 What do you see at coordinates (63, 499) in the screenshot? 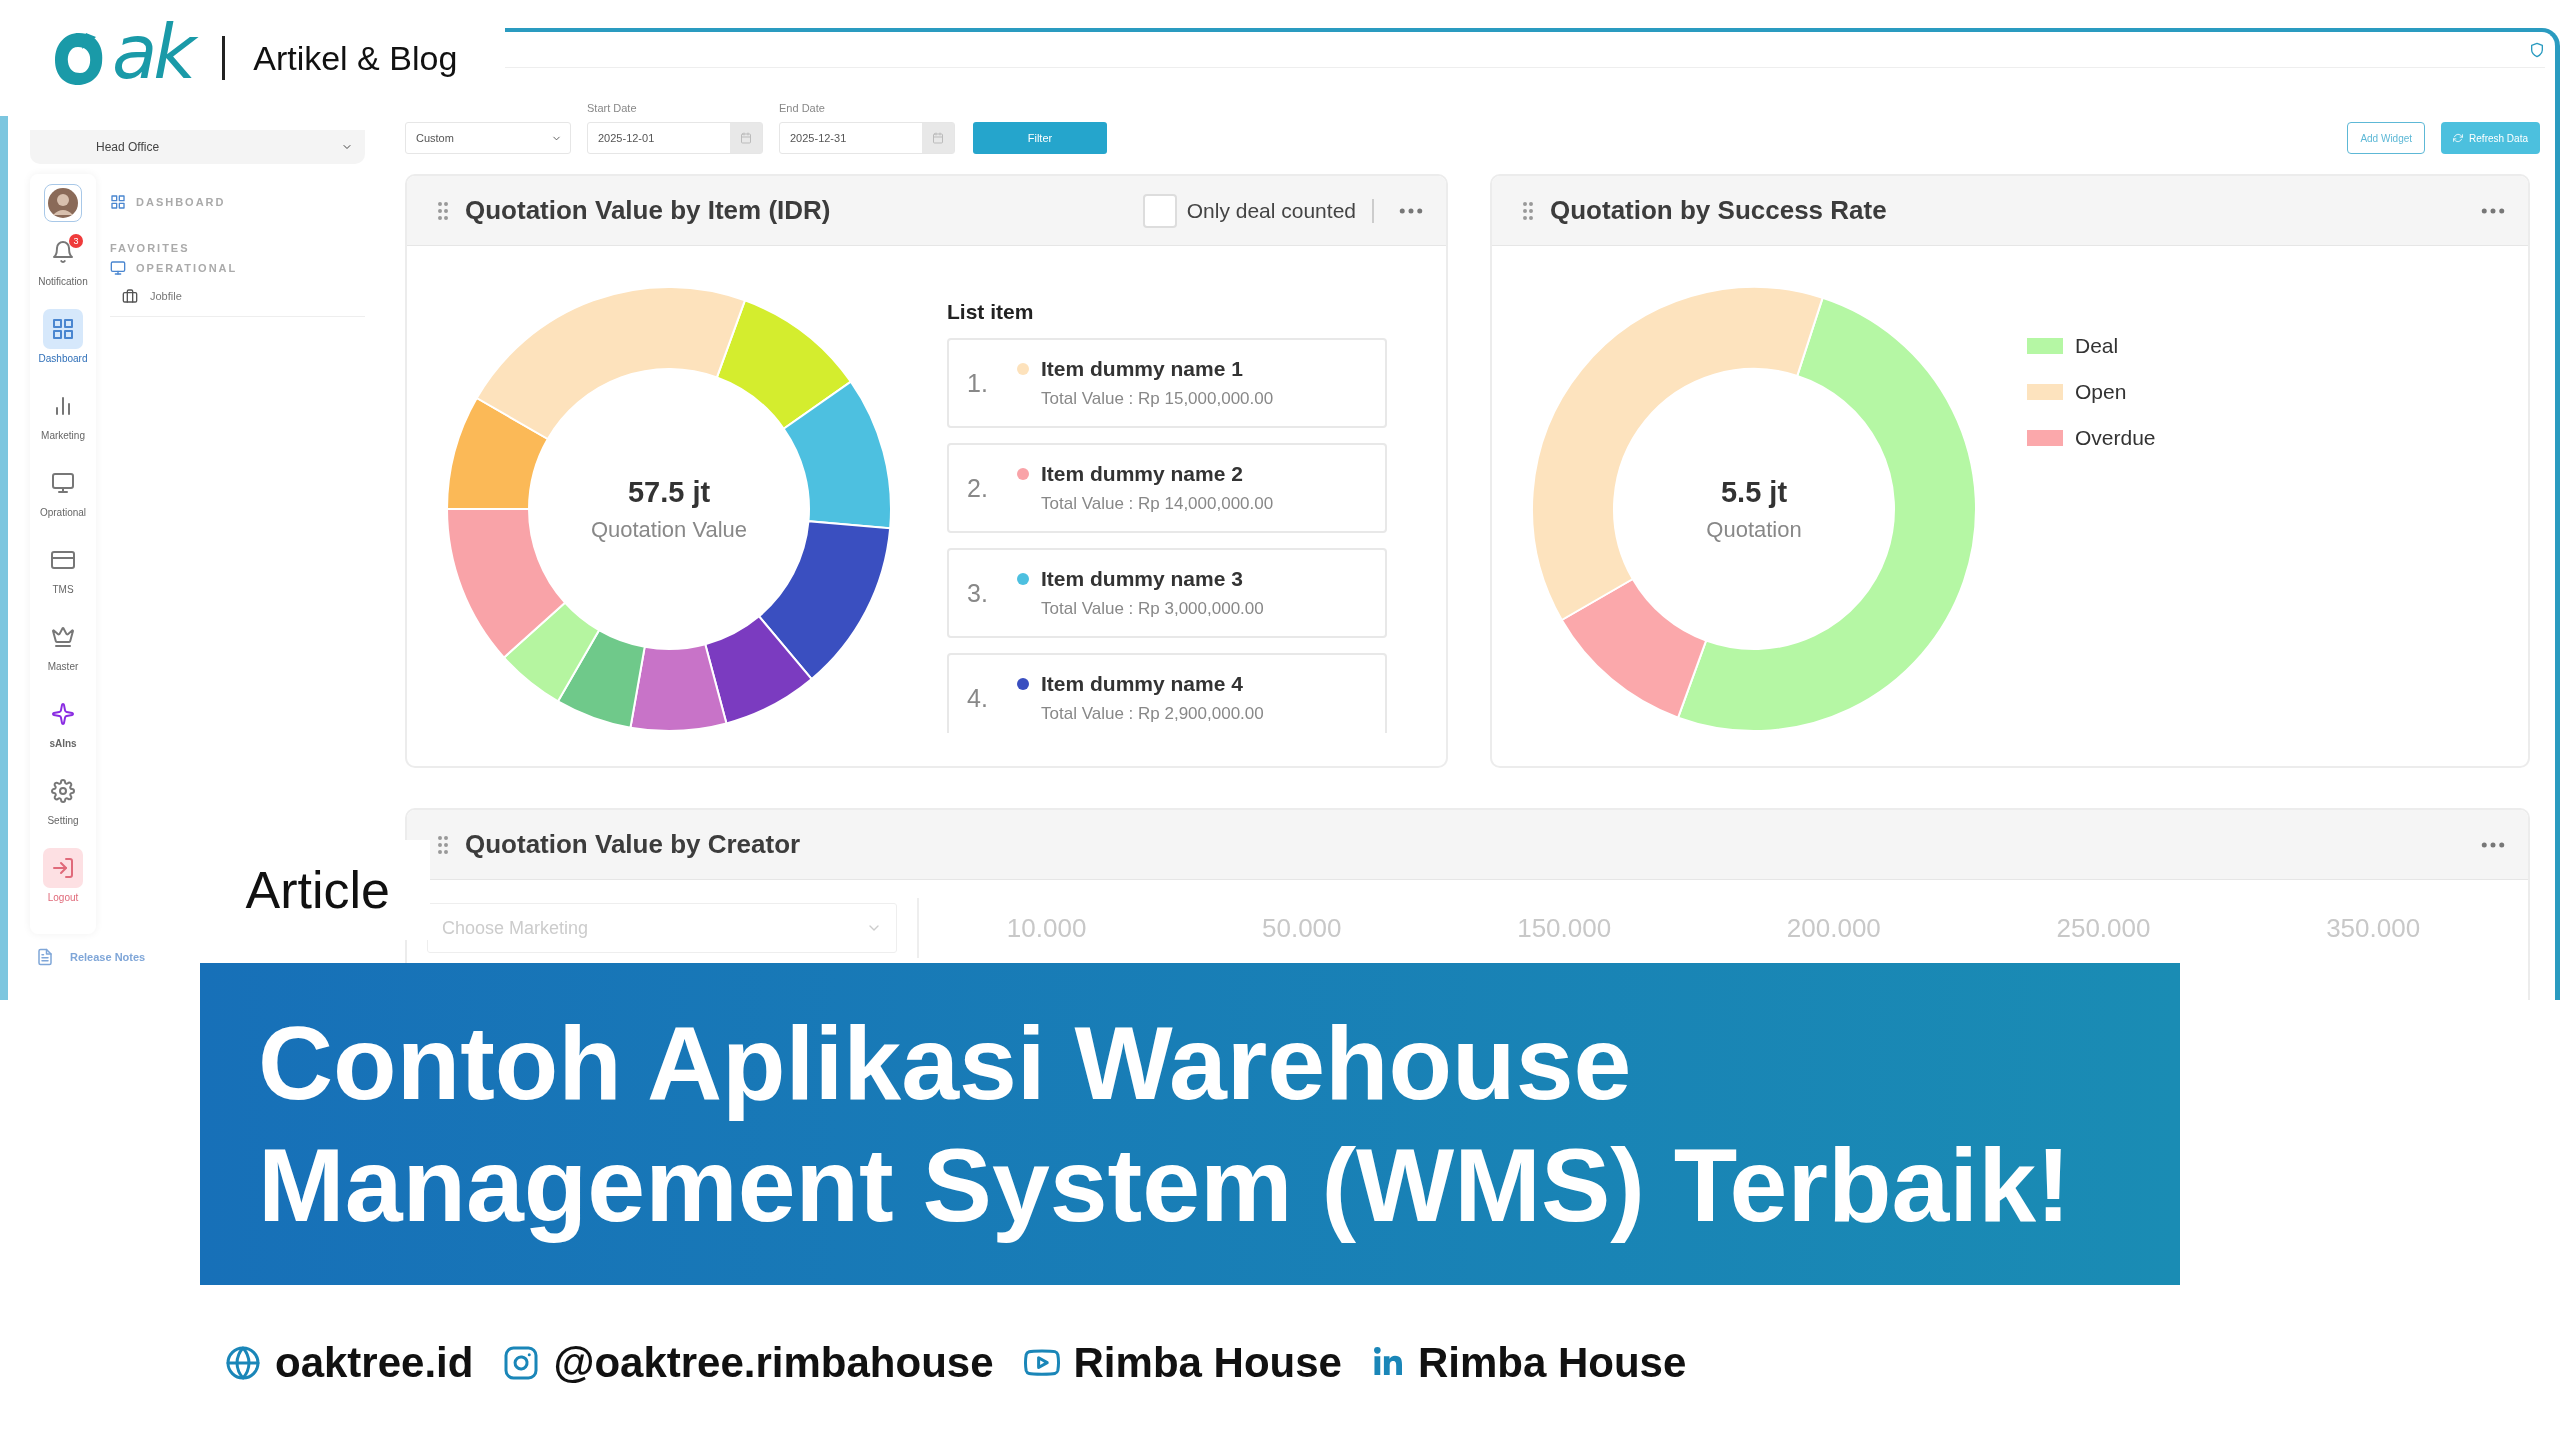
I see `nav-item: Oprational` at bounding box center [63, 499].